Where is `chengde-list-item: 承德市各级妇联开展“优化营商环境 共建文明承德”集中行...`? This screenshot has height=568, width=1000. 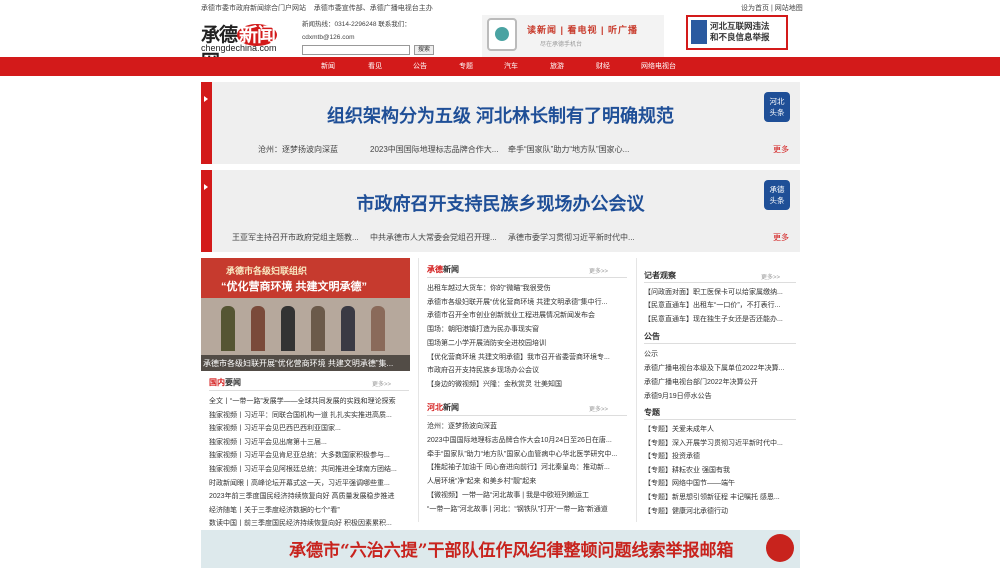 chengde-list-item: 承德市各级妇联开展“优化营商环境 共建文明承德”集中行... is located at coordinates (523, 302).